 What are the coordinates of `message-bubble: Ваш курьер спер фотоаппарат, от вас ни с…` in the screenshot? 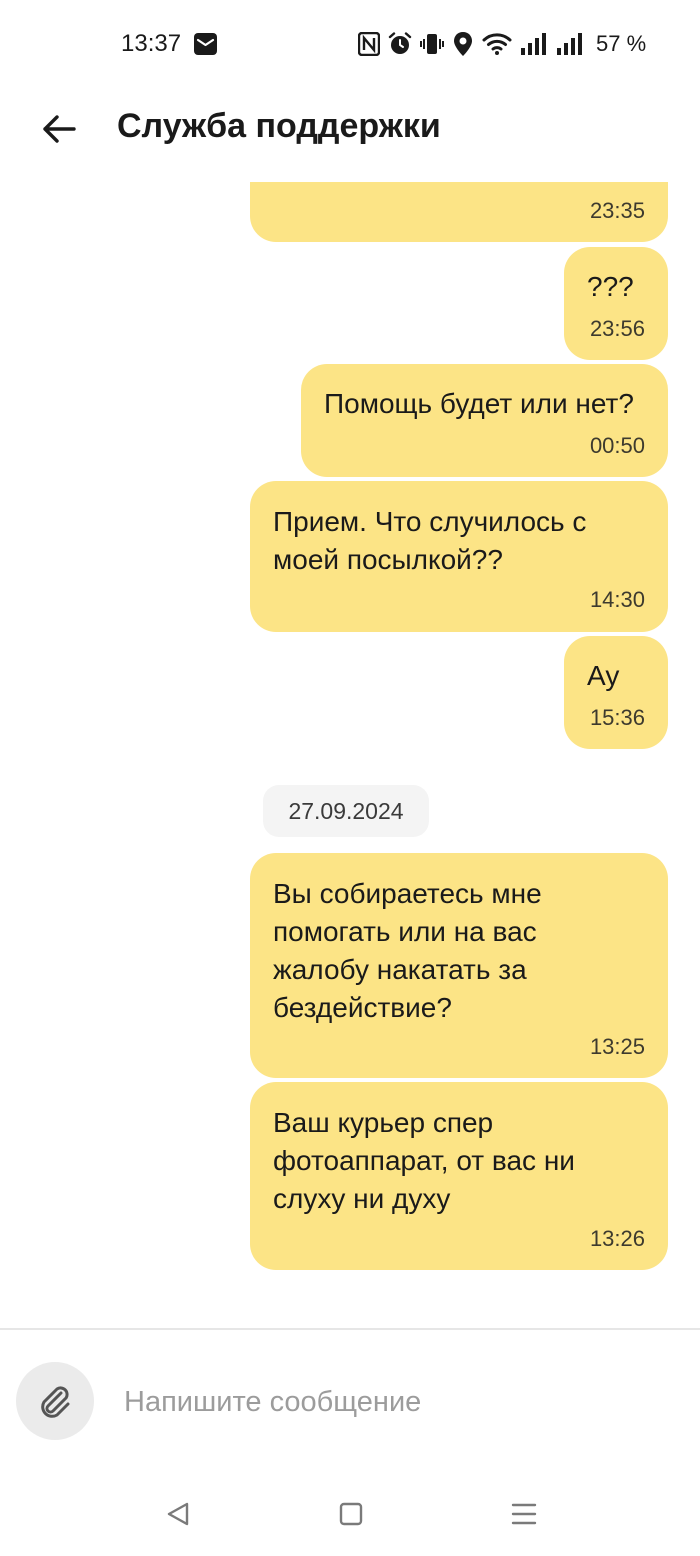 It's located at (459, 1176).